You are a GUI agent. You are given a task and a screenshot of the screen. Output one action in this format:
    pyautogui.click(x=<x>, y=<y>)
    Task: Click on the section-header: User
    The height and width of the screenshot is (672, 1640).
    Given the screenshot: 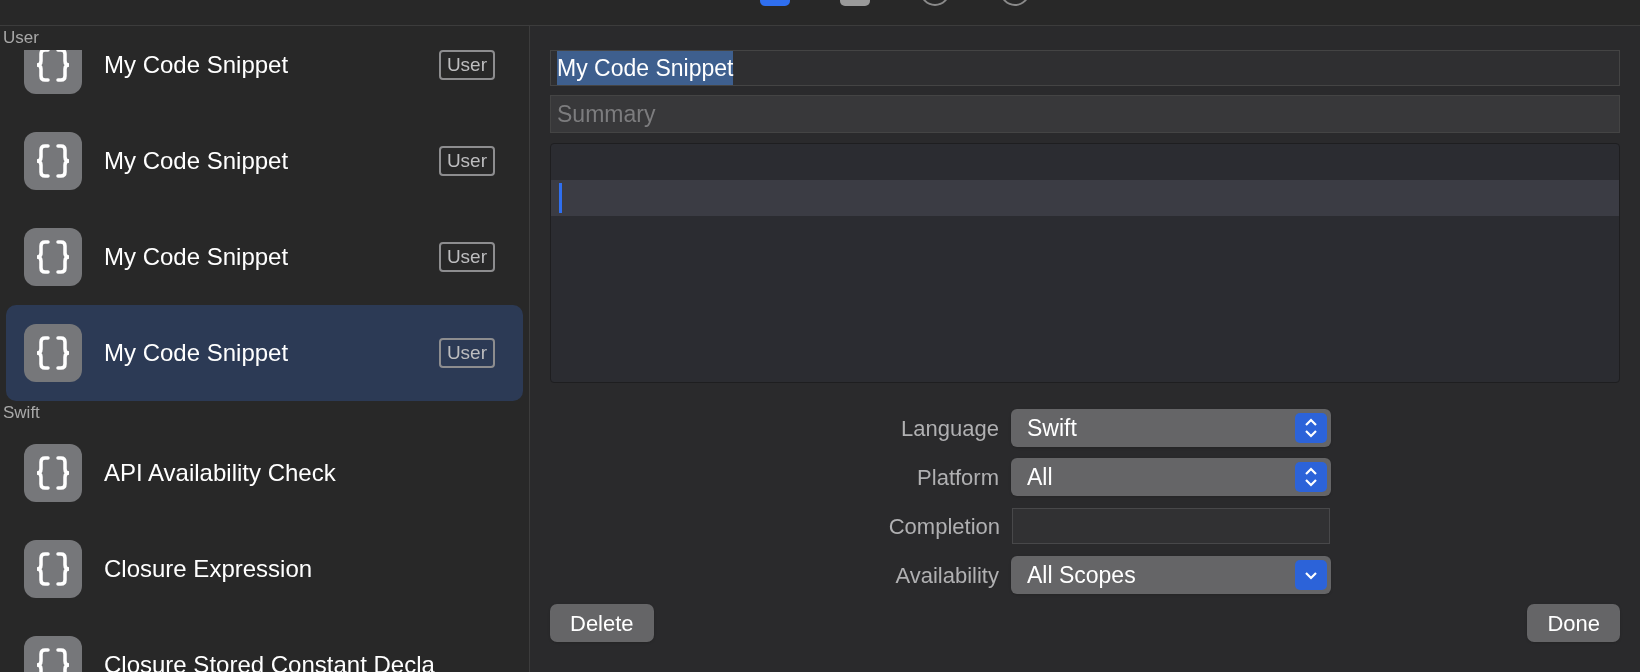 What is the action you would take?
    pyautogui.click(x=21, y=38)
    